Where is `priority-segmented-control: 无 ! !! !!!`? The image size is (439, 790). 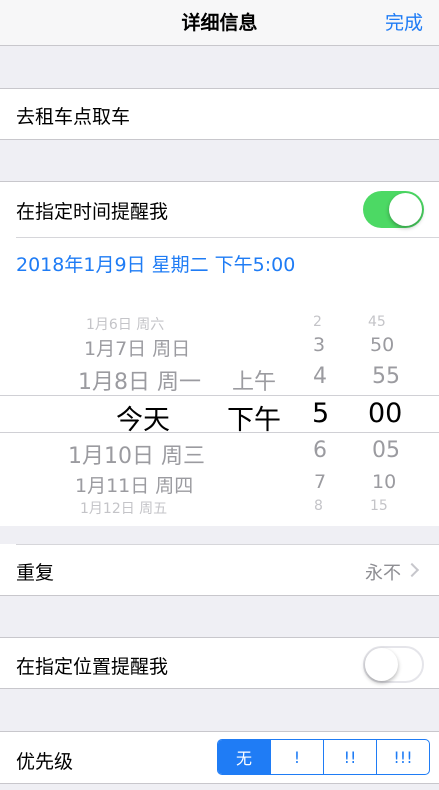
priority-segmented-control: 无 ! !! !!! is located at coordinates (323, 757).